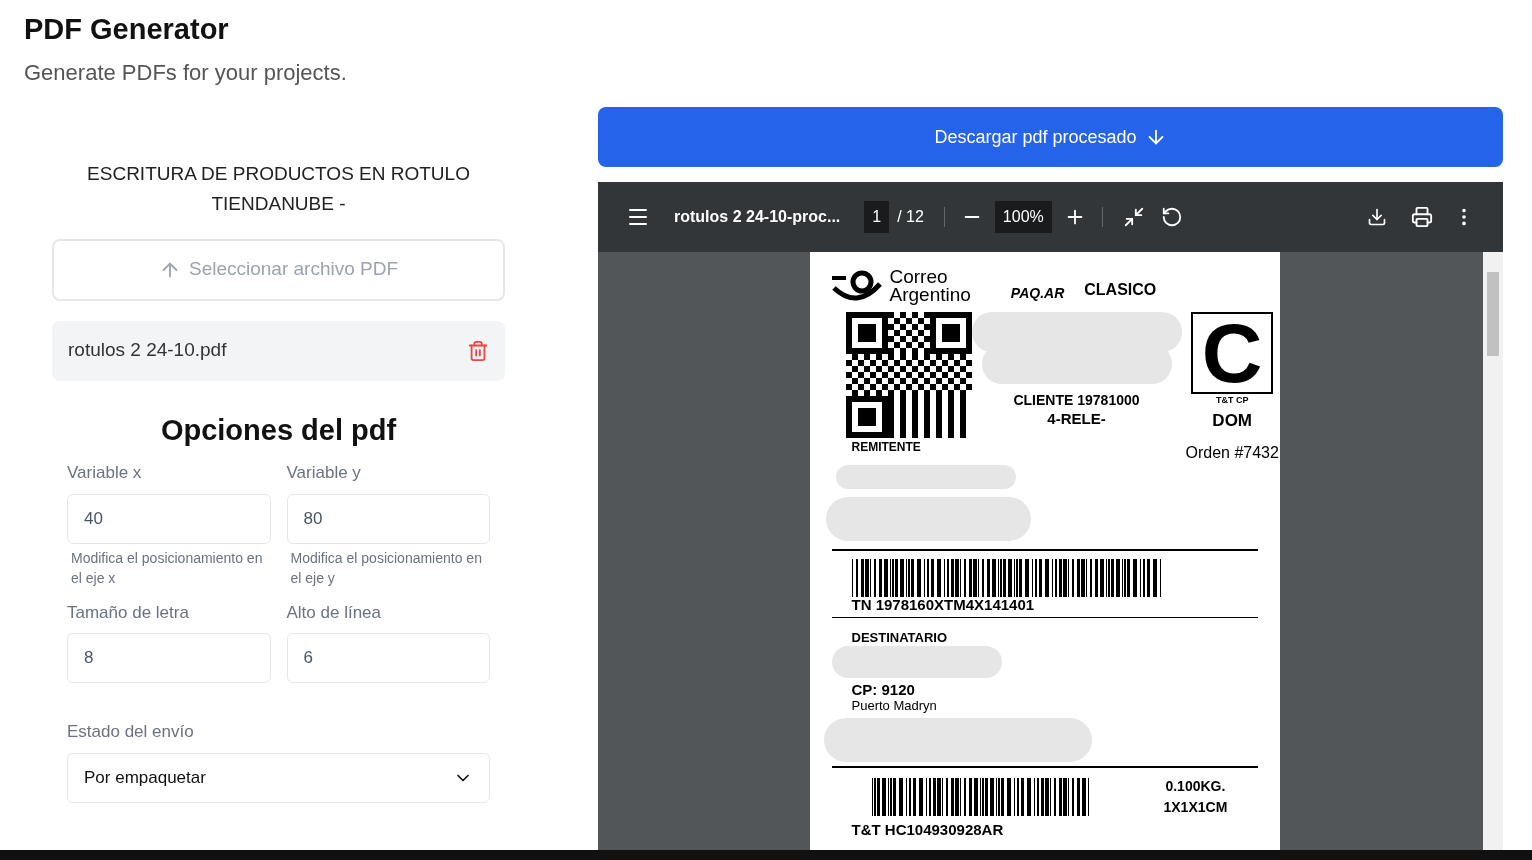 The image size is (1532, 860). I want to click on zone-letter: C, so click(1232, 353).